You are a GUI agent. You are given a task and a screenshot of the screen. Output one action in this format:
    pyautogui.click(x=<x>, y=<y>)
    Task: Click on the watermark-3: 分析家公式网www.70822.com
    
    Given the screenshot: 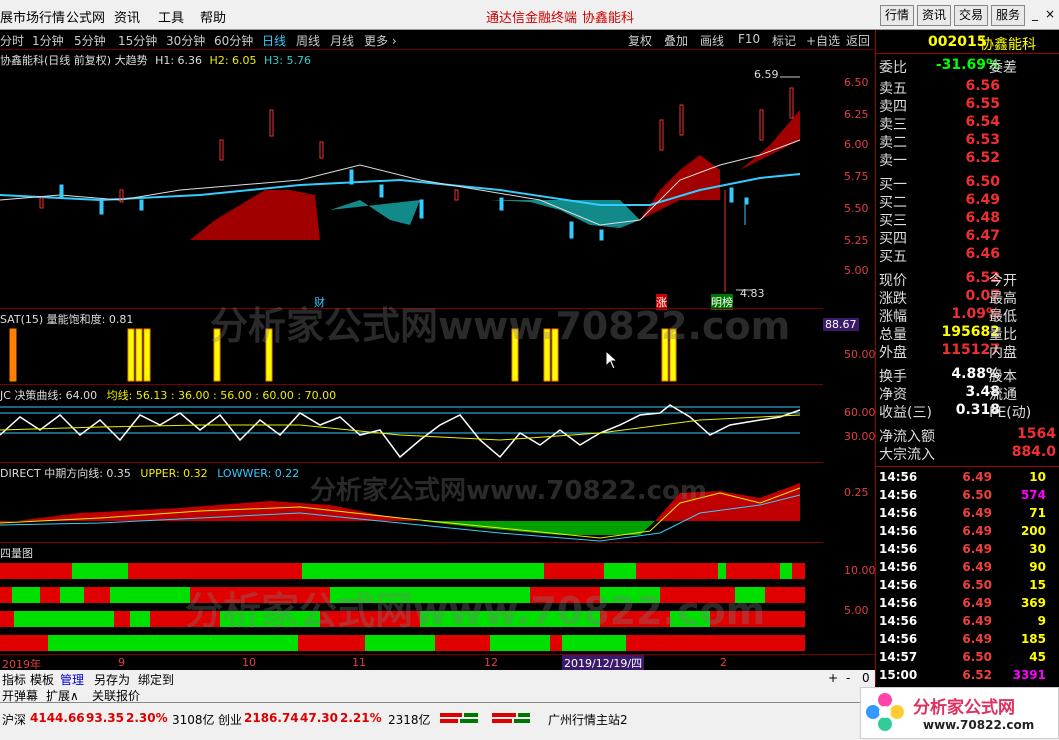 What is the action you would take?
    pyautogui.click(x=475, y=611)
    